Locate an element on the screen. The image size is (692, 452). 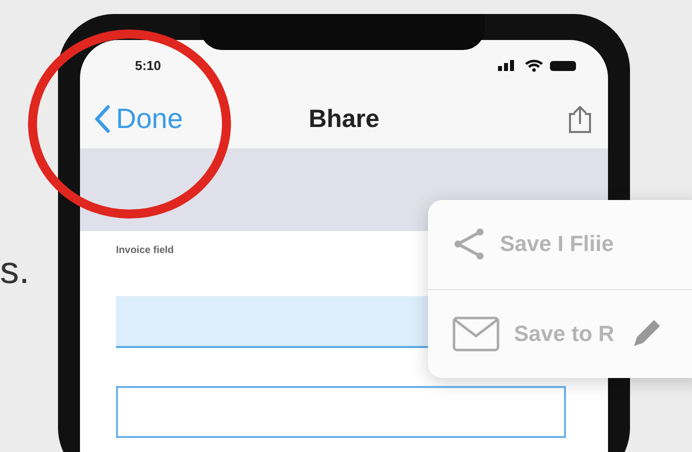
screen-title: Bhare is located at coordinates (344, 118).